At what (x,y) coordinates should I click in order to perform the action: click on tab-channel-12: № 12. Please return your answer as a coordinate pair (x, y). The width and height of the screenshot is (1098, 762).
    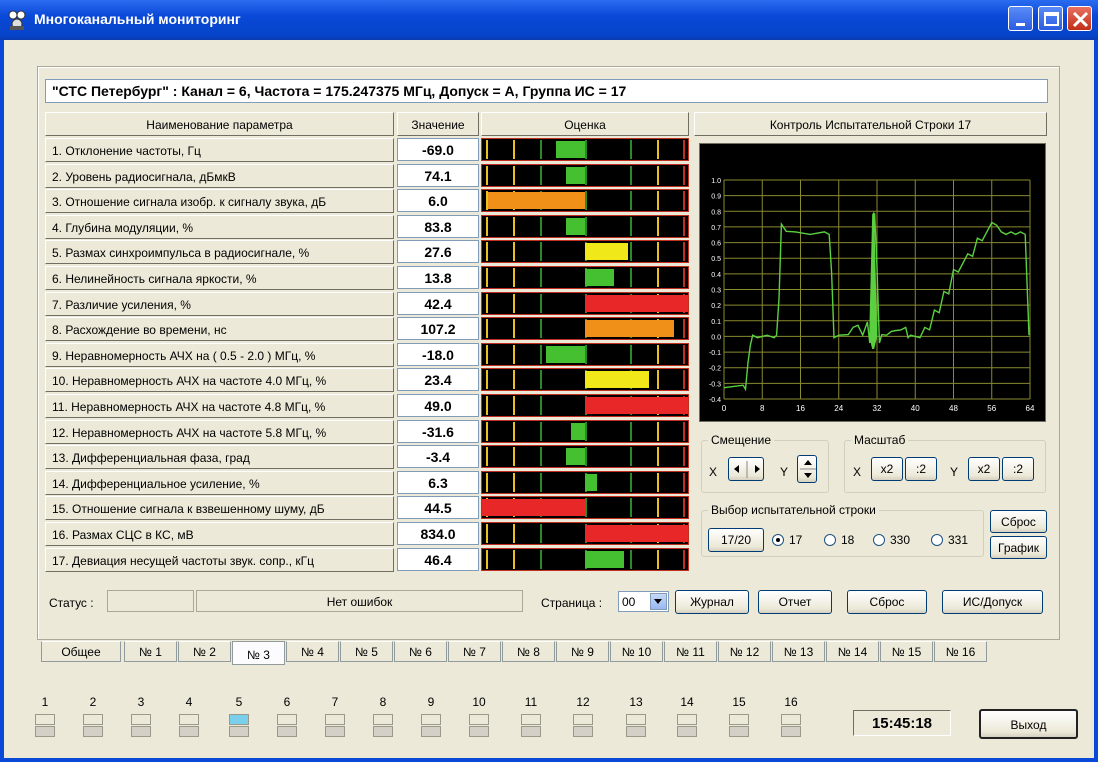
    Looking at the image, I should click on (744, 651).